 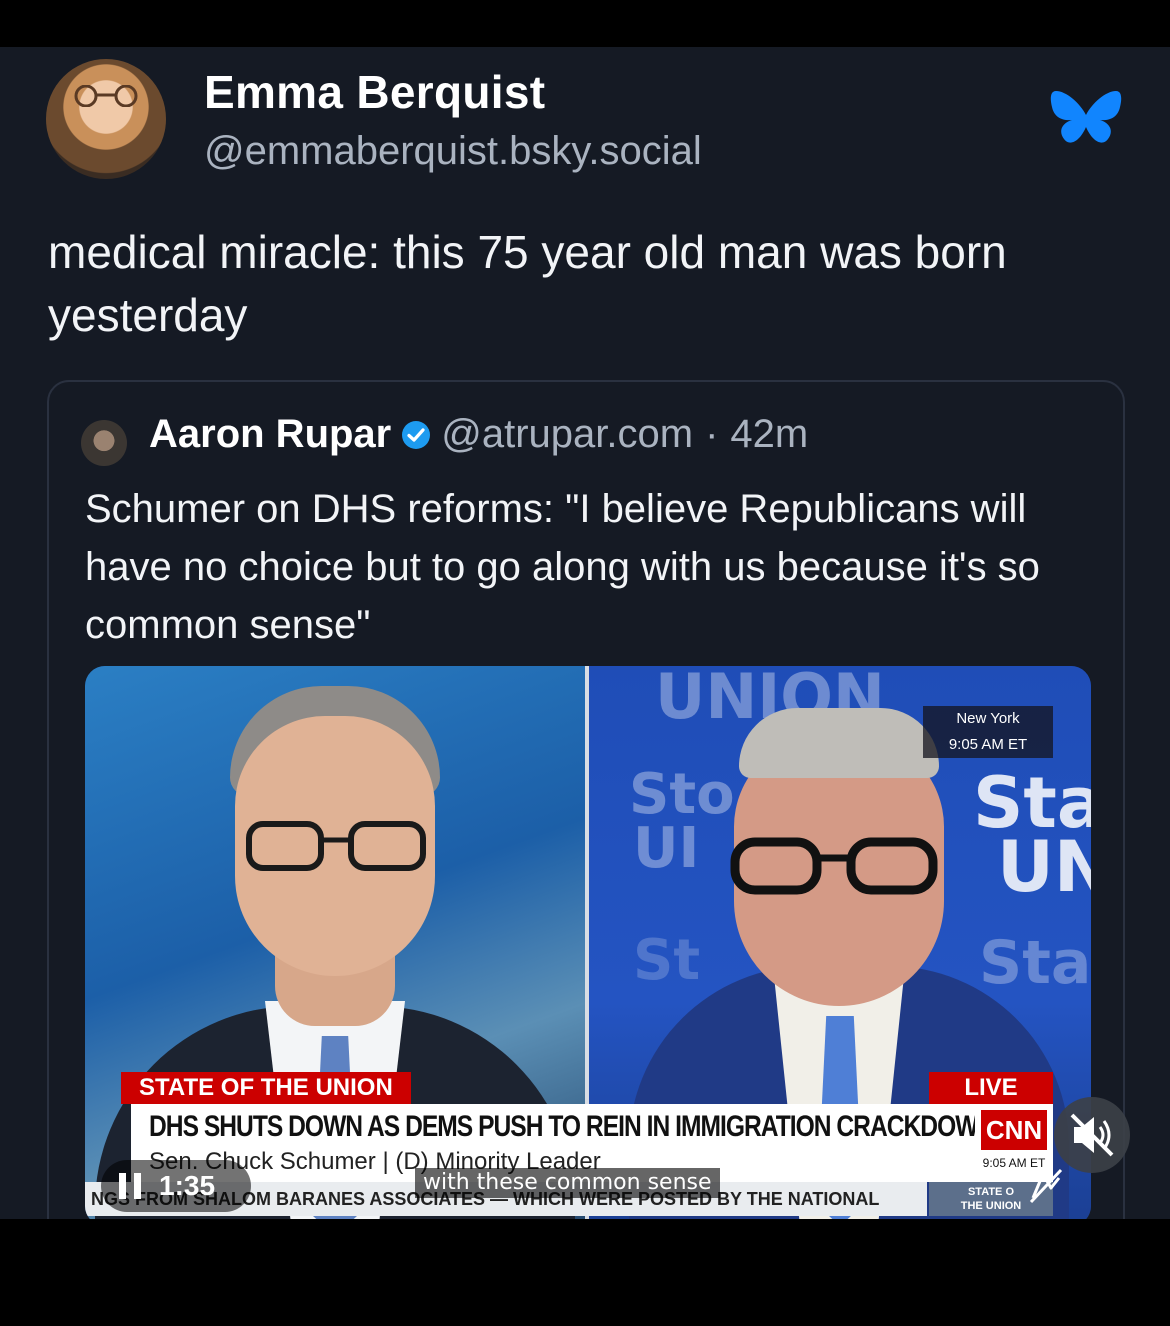 What do you see at coordinates (1035, 963) in the screenshot?
I see `backdrop-text: Sta` at bounding box center [1035, 963].